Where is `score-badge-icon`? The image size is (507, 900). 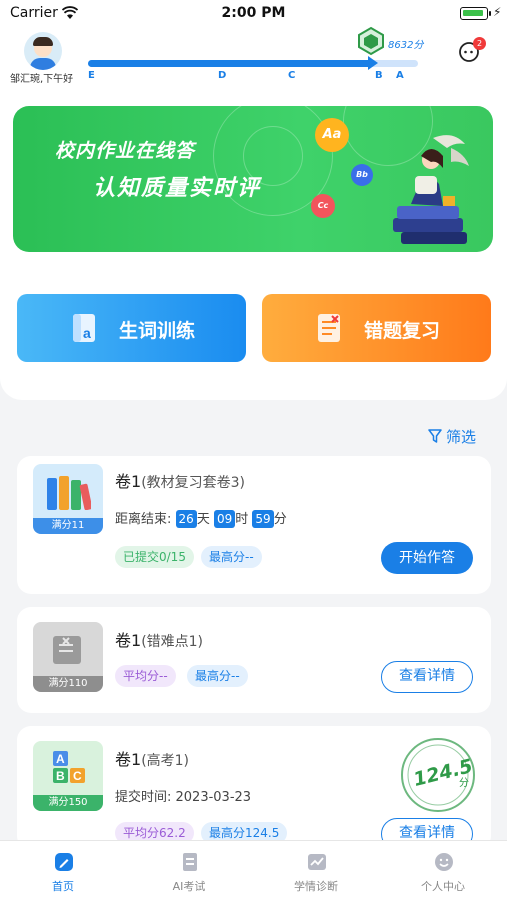 score-badge-icon is located at coordinates (371, 41).